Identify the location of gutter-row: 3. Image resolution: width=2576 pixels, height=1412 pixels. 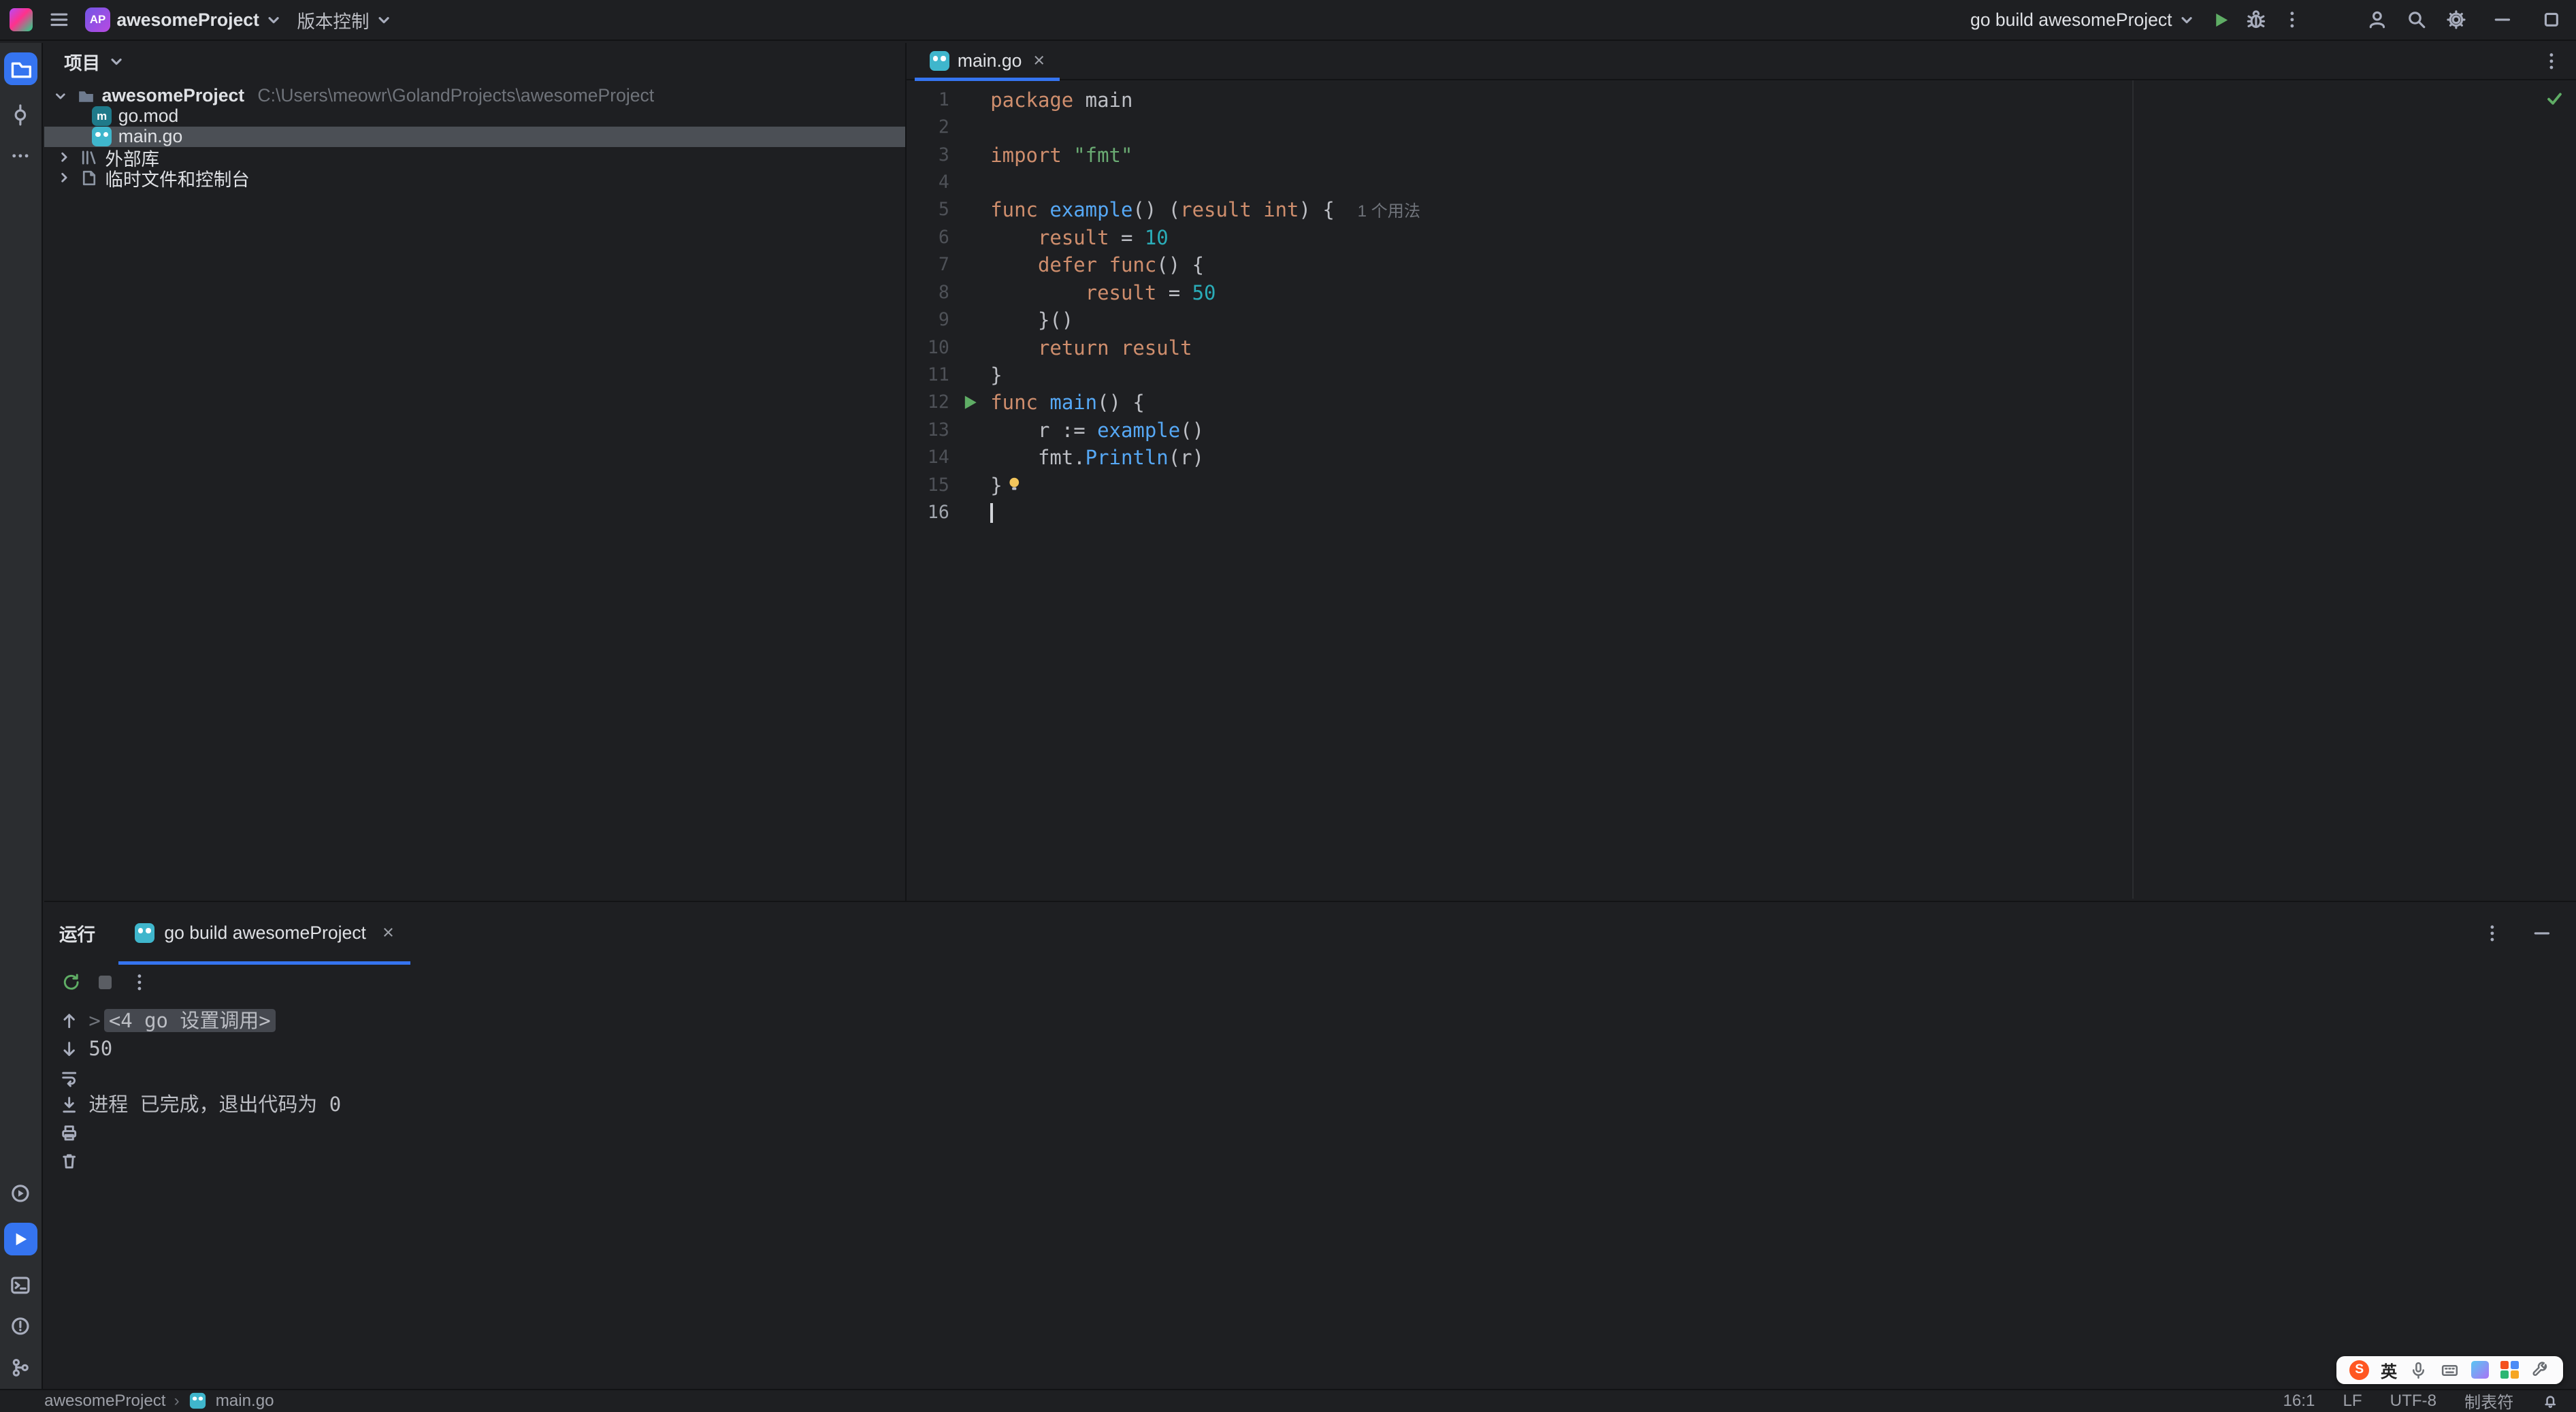
(949, 155).